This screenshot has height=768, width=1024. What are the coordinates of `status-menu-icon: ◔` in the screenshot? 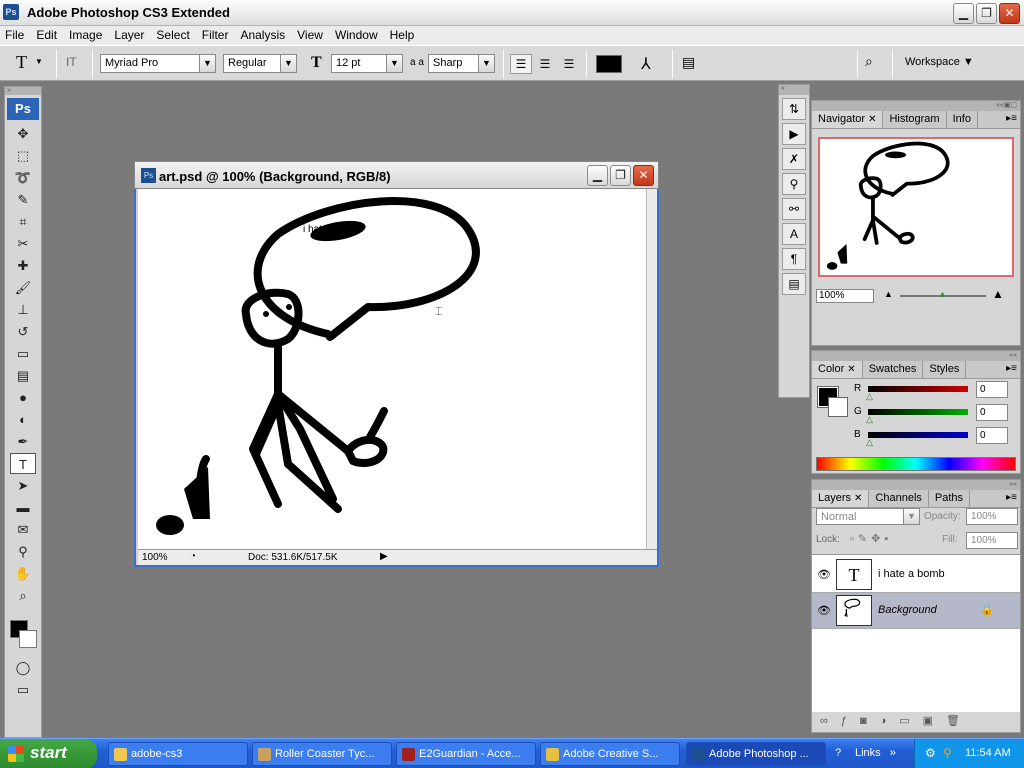 It's located at (193, 556).